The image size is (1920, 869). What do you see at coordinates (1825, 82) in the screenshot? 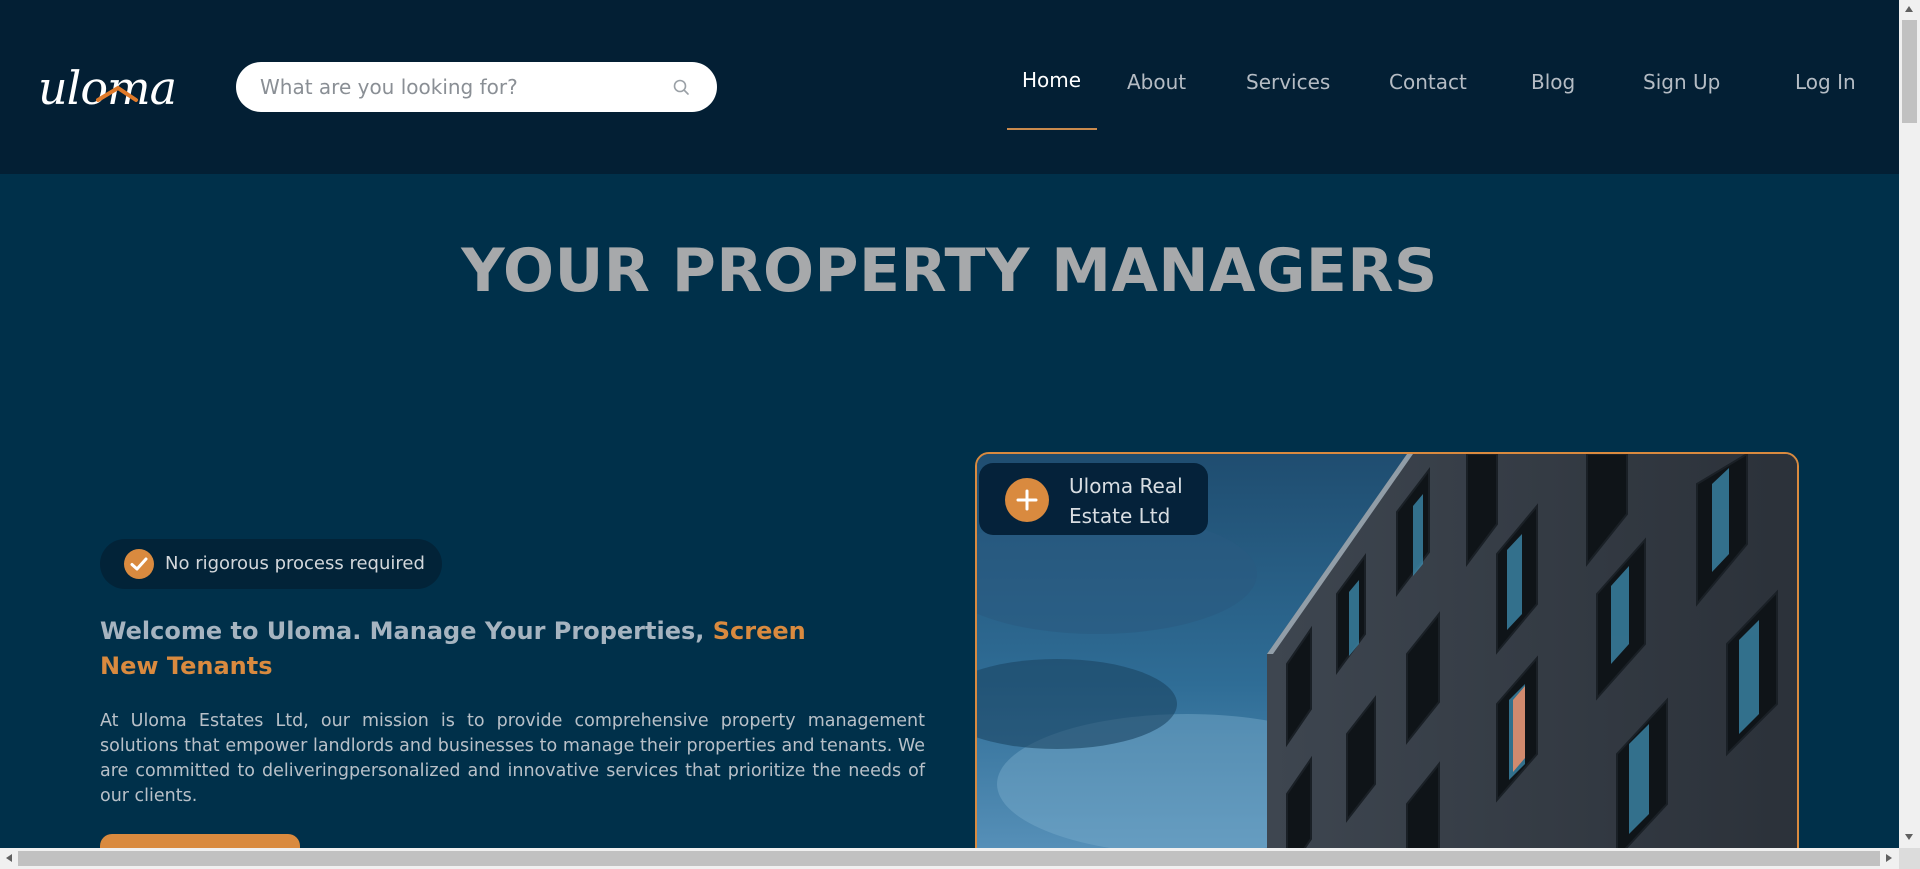
I see `nav-log-in: Log In` at bounding box center [1825, 82].